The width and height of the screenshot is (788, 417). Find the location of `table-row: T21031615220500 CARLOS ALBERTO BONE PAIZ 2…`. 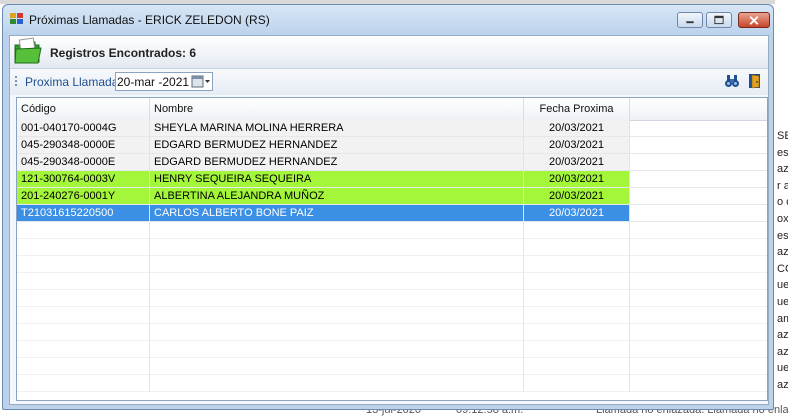

table-row: T21031615220500 CARLOS ALBERTO BONE PAIZ 2… is located at coordinates (392, 213).